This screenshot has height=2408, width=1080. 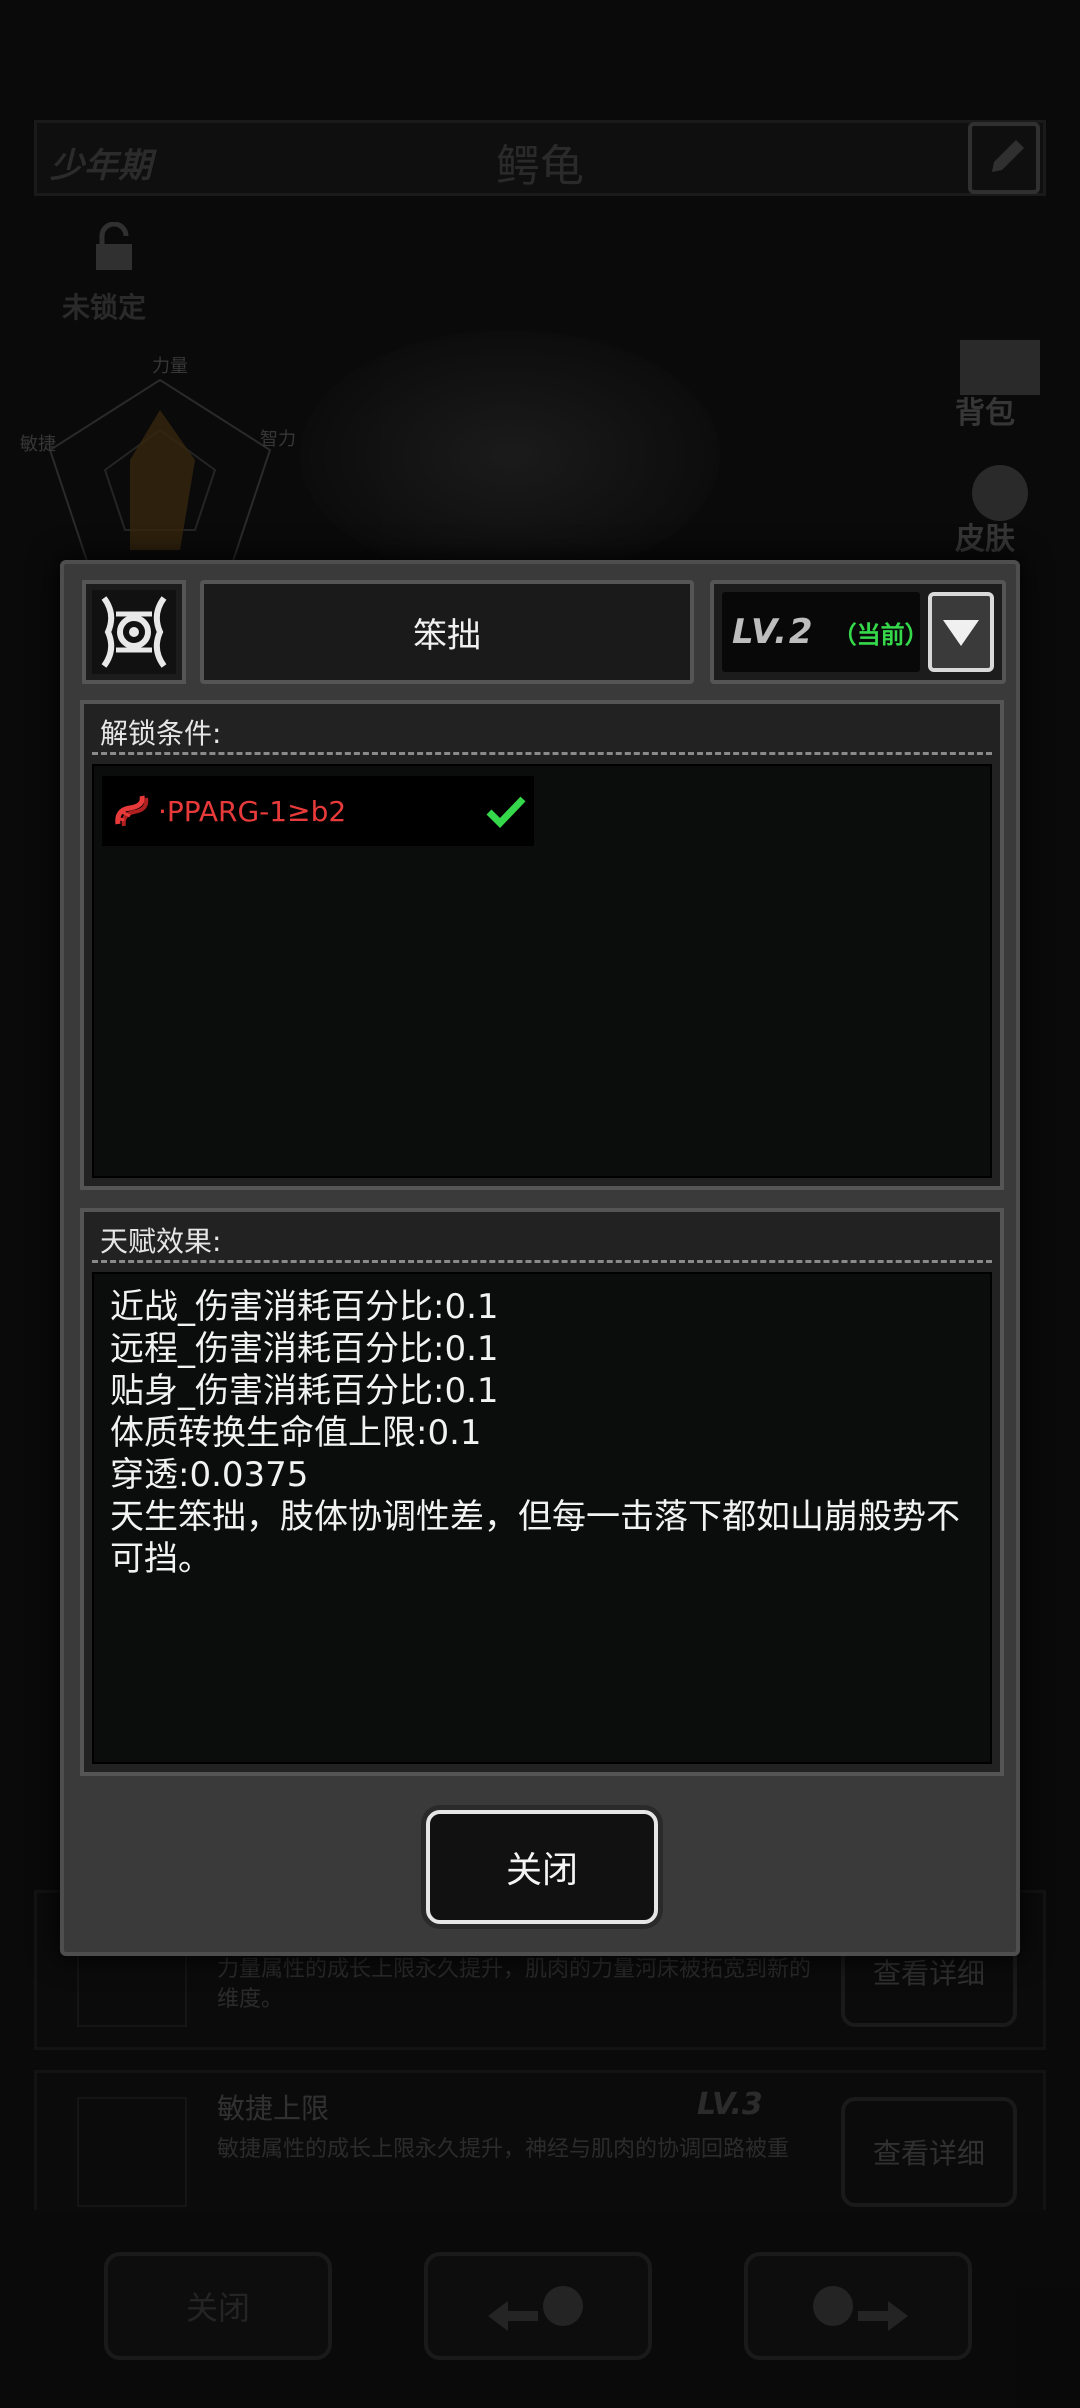 What do you see at coordinates (161, 733) in the screenshot?
I see `unlock-conditions-title: 解锁条件:` at bounding box center [161, 733].